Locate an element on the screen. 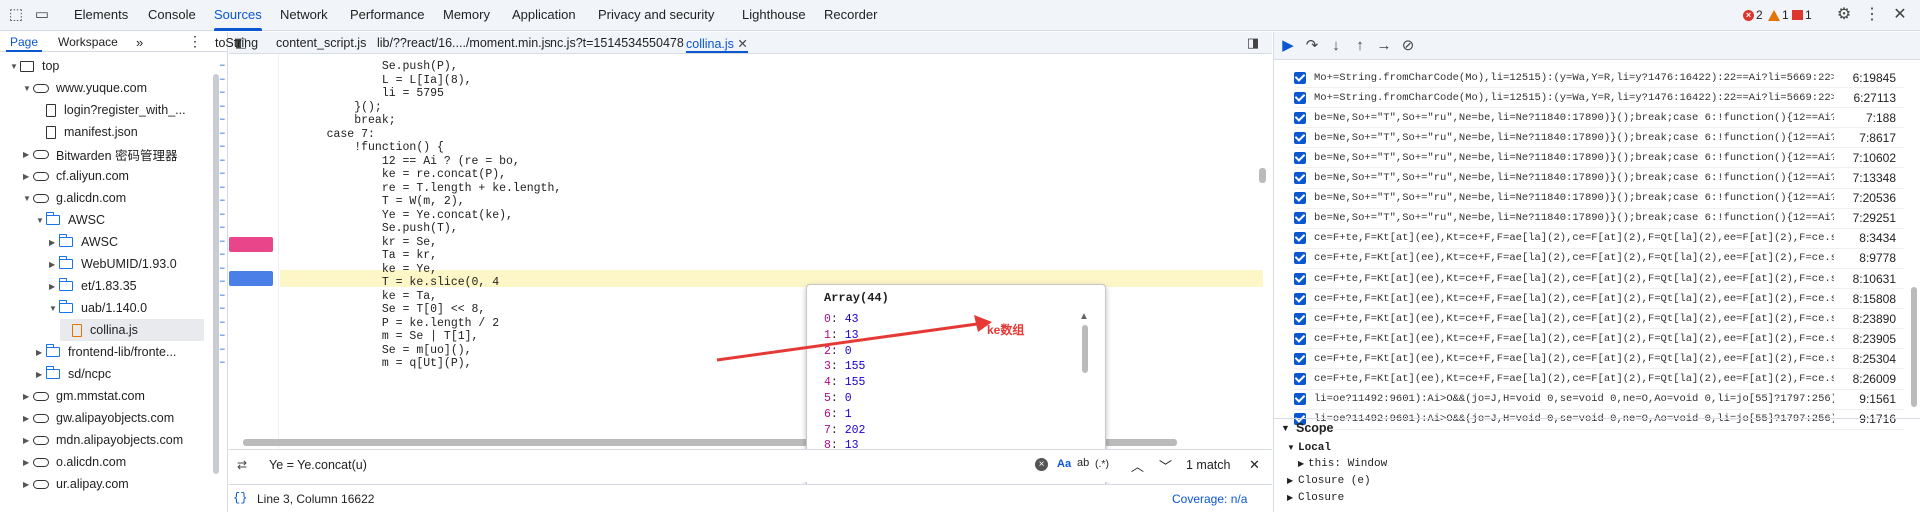 This screenshot has height=512, width=1920. previous-match-icon: ︿ is located at coordinates (1137, 465).